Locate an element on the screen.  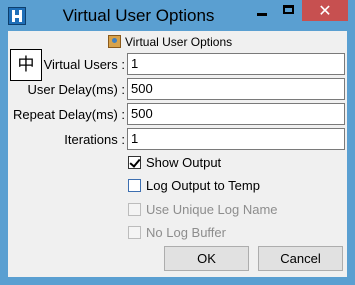
dialog-heading: Virtual User Options is located at coordinates (170, 43).